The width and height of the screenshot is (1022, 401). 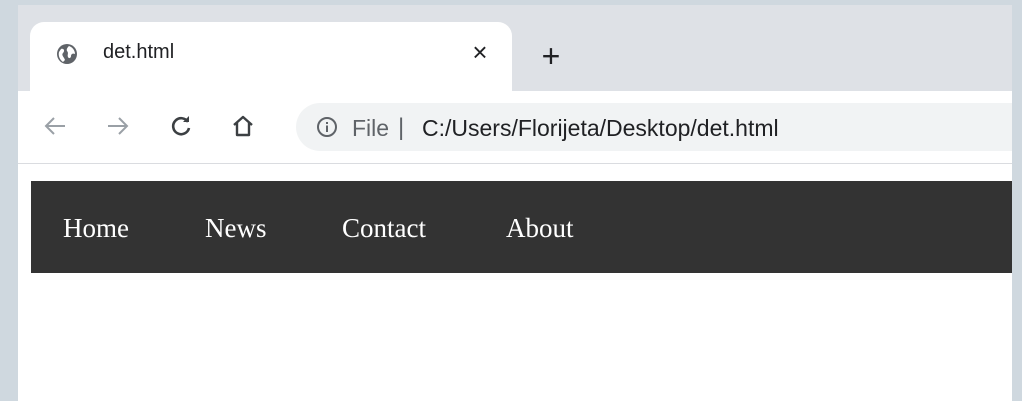 I want to click on url-text: C:/Users/Florijeta/Desktop/det.html, so click(x=600, y=128).